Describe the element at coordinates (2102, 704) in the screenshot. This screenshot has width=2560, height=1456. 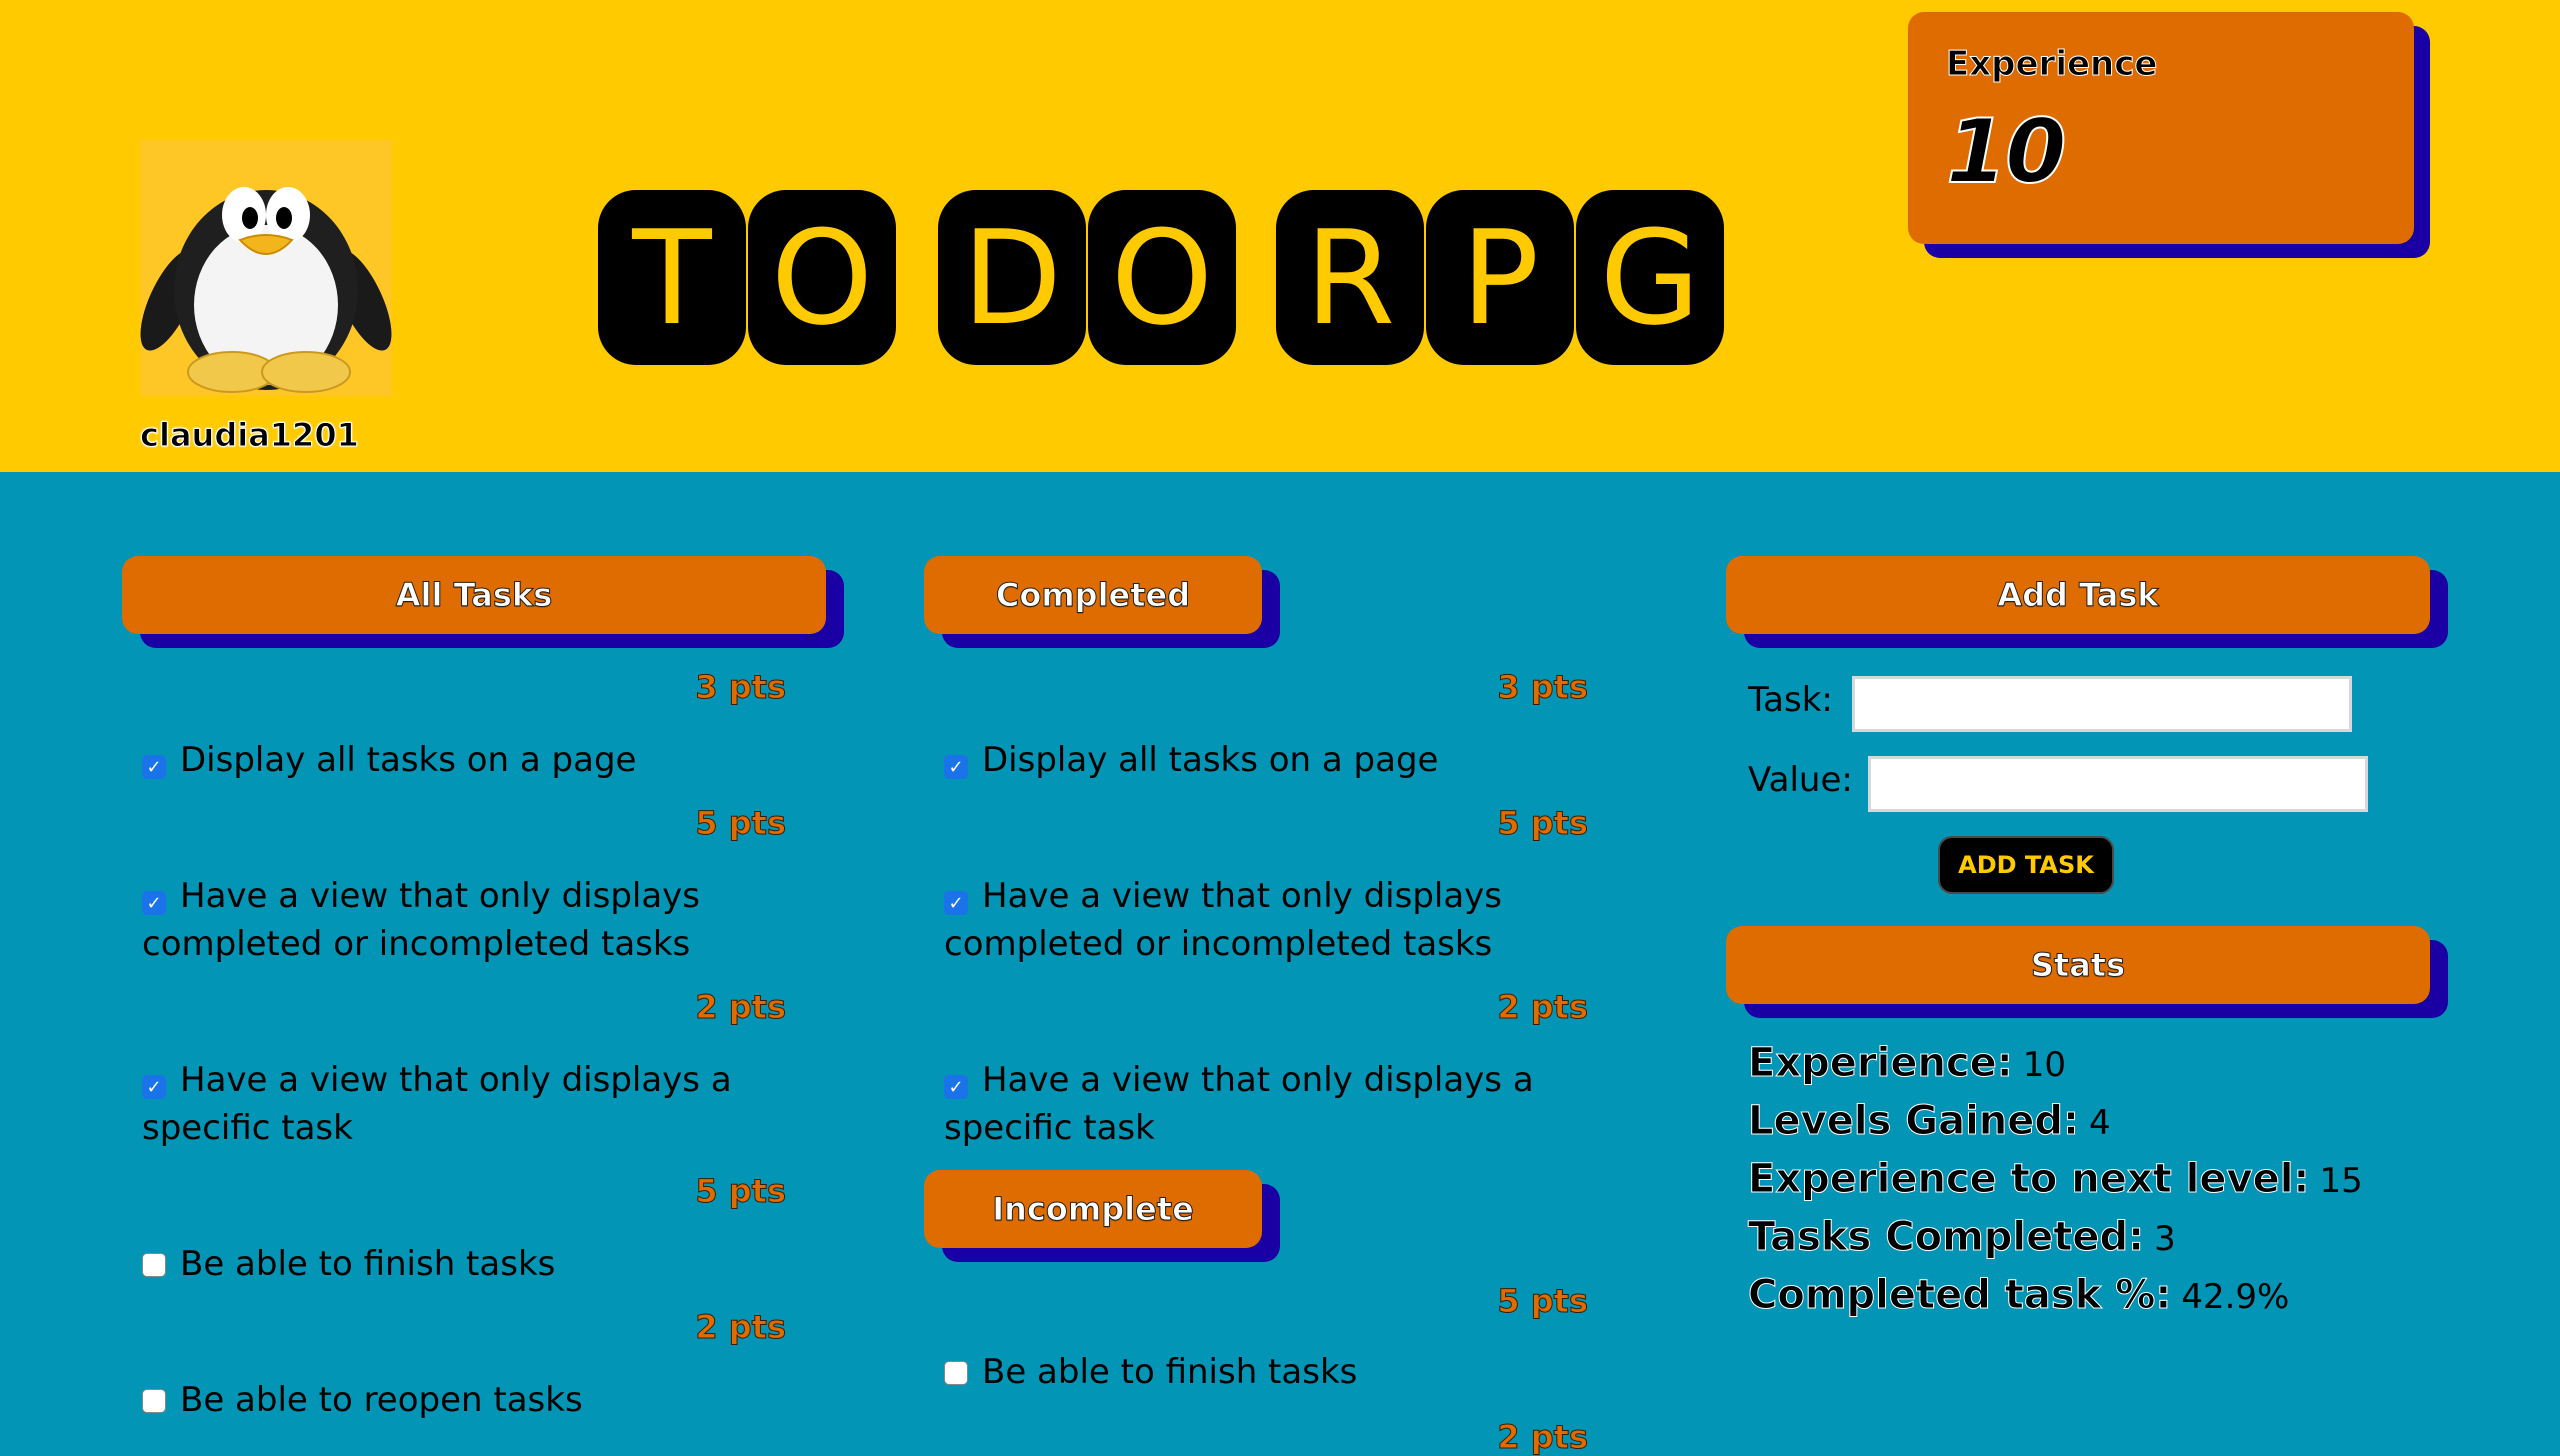
I see `task-input` at that location.